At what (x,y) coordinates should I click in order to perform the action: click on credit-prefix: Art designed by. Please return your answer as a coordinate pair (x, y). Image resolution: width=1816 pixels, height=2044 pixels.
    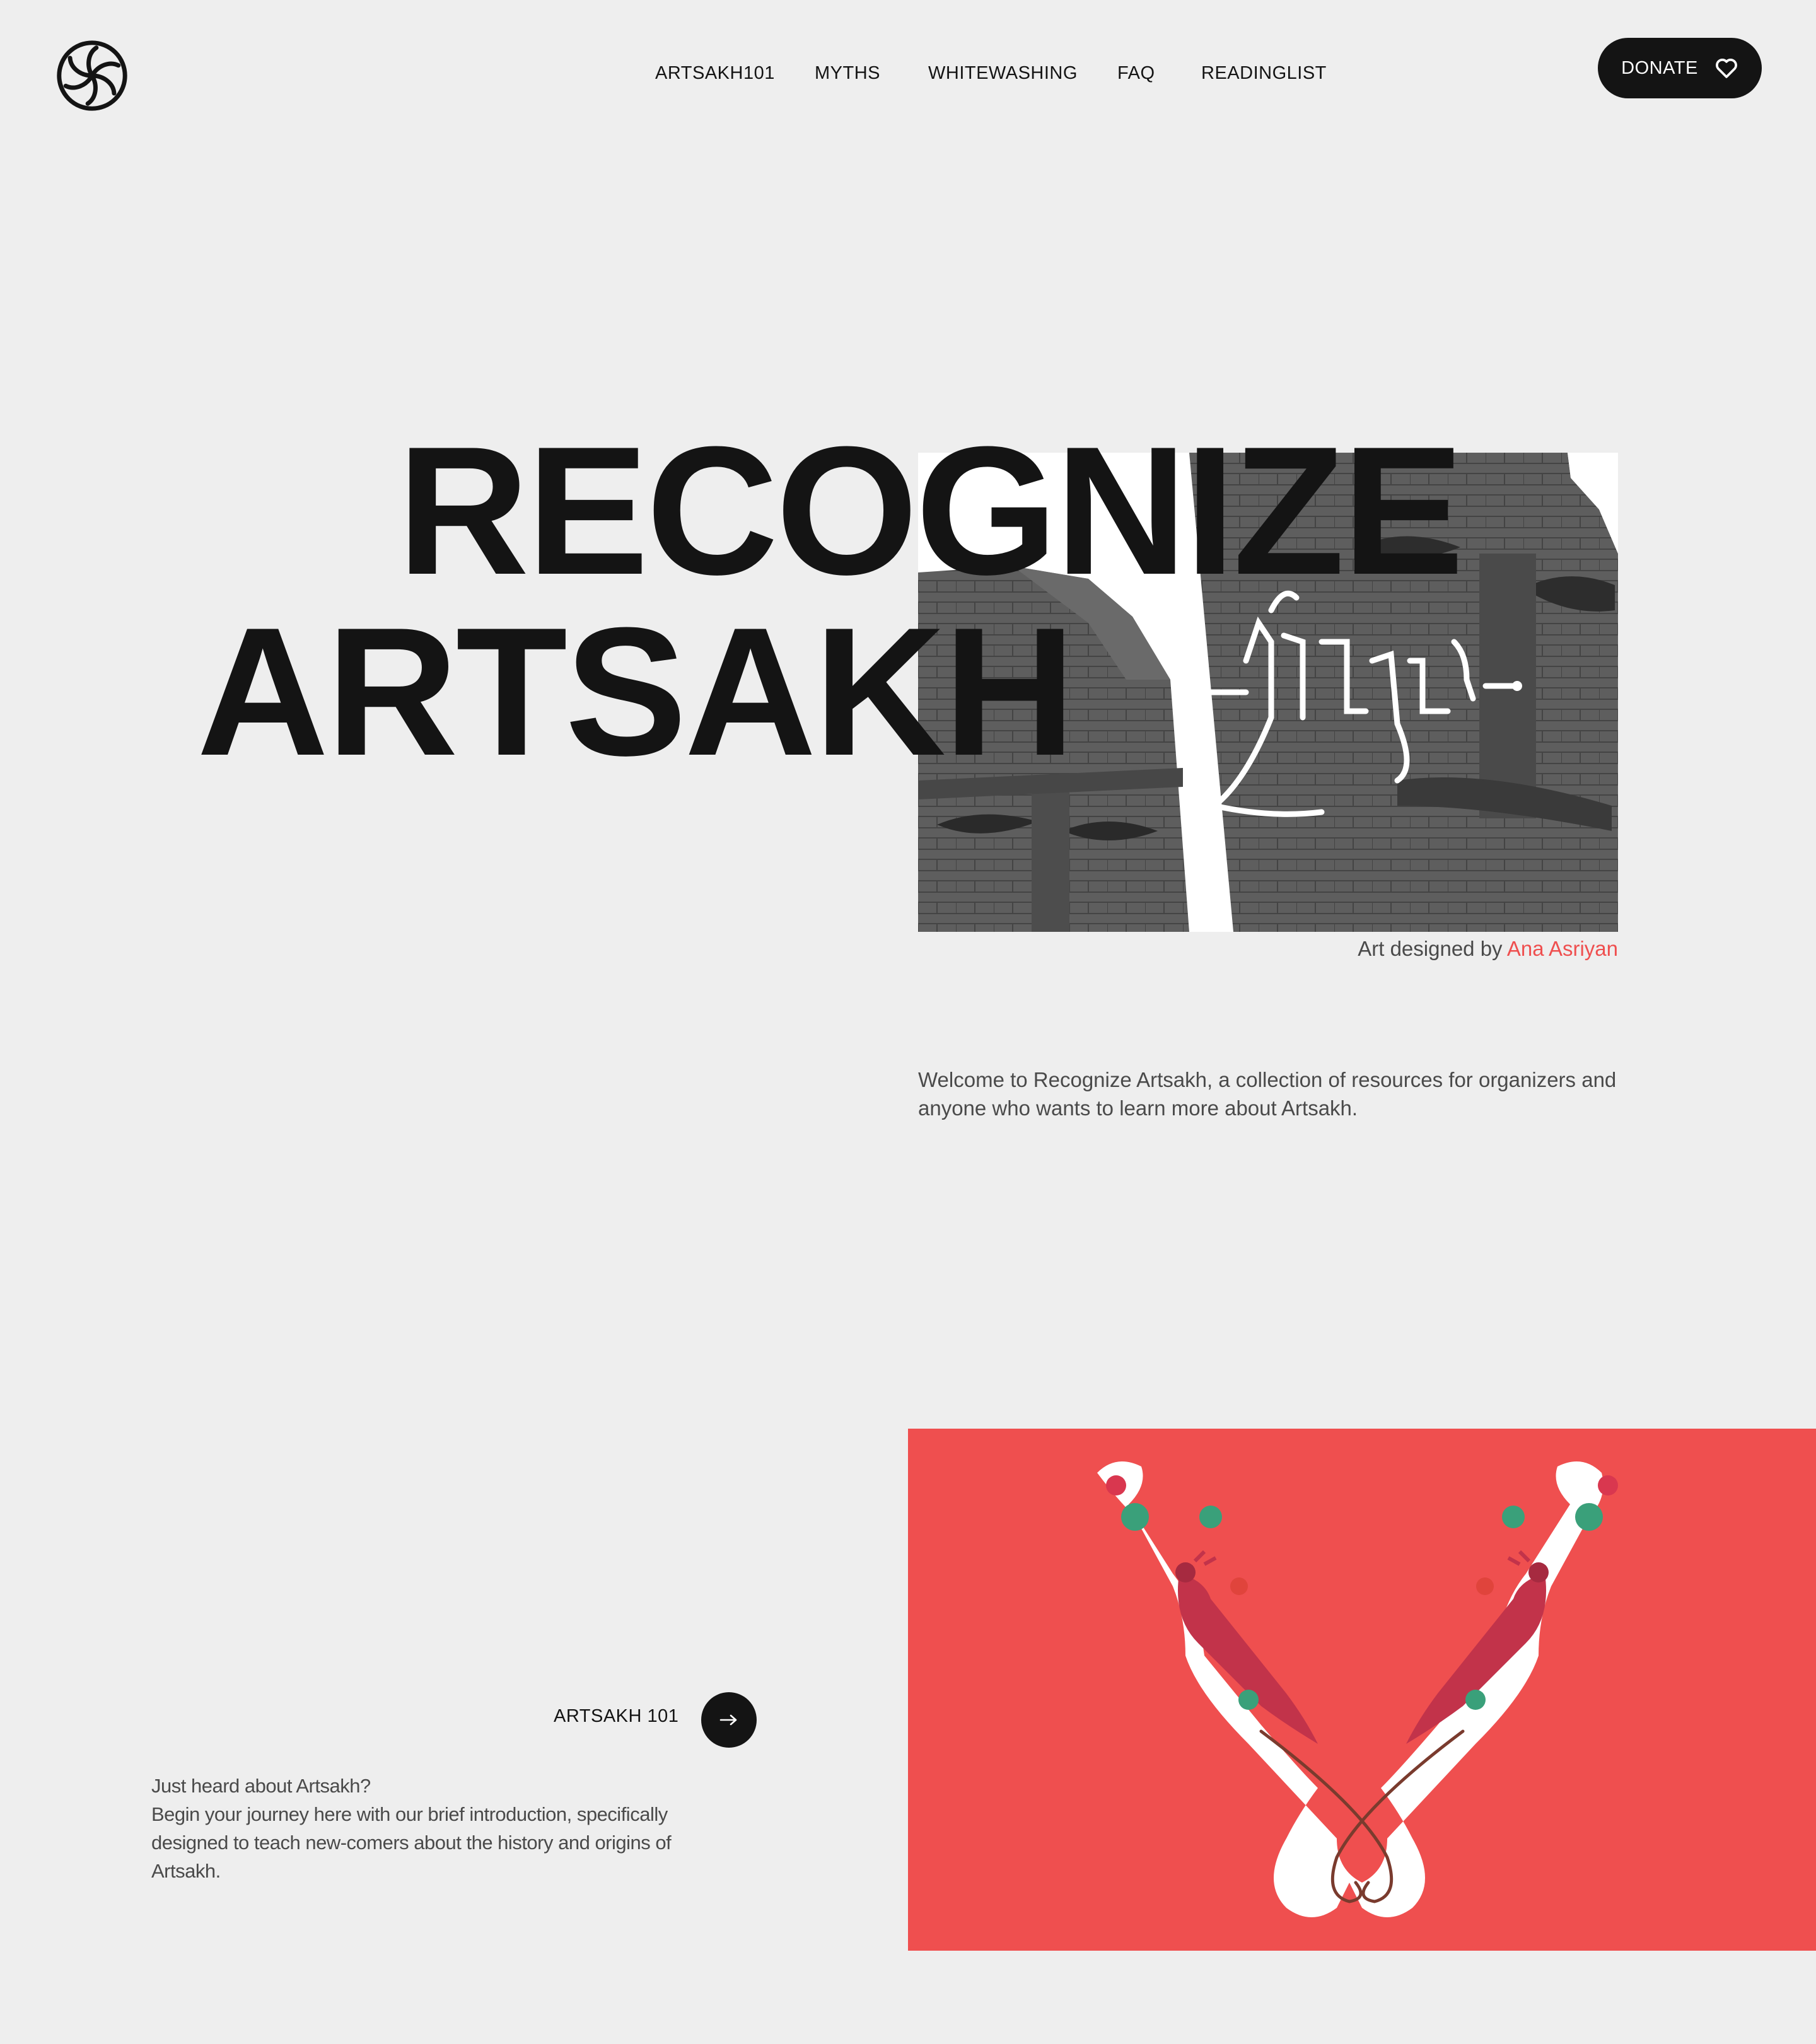
    Looking at the image, I should click on (1432, 948).